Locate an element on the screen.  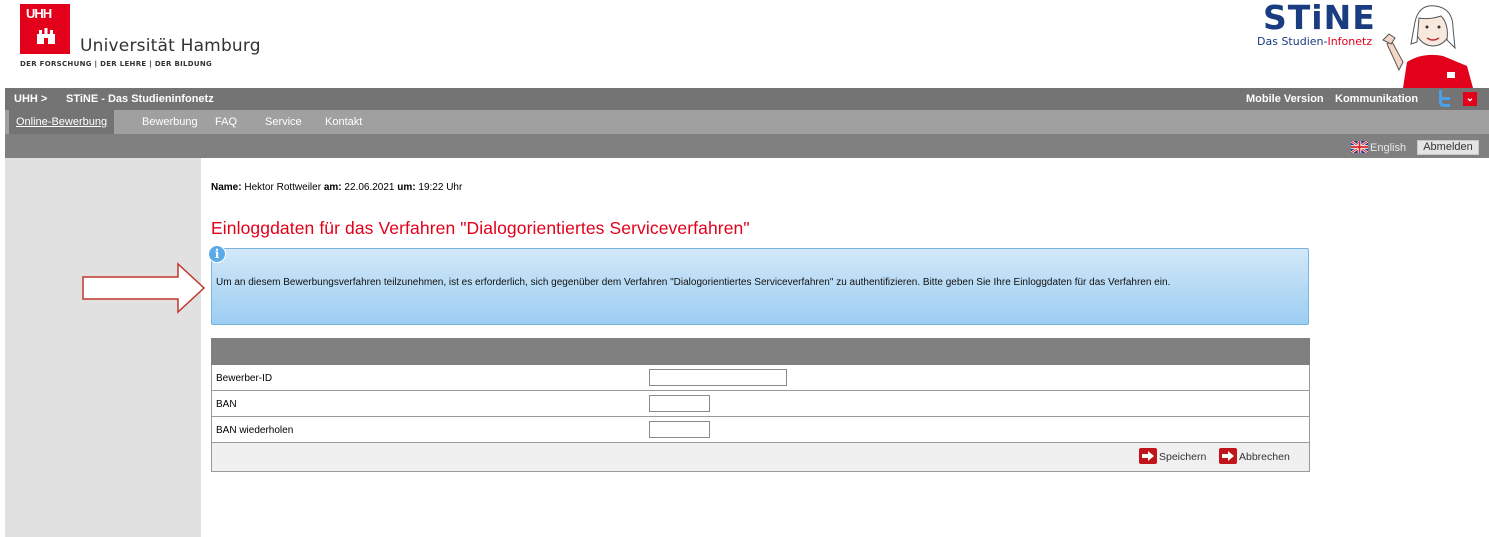
mascot-icon is located at coordinates (1427, 46).